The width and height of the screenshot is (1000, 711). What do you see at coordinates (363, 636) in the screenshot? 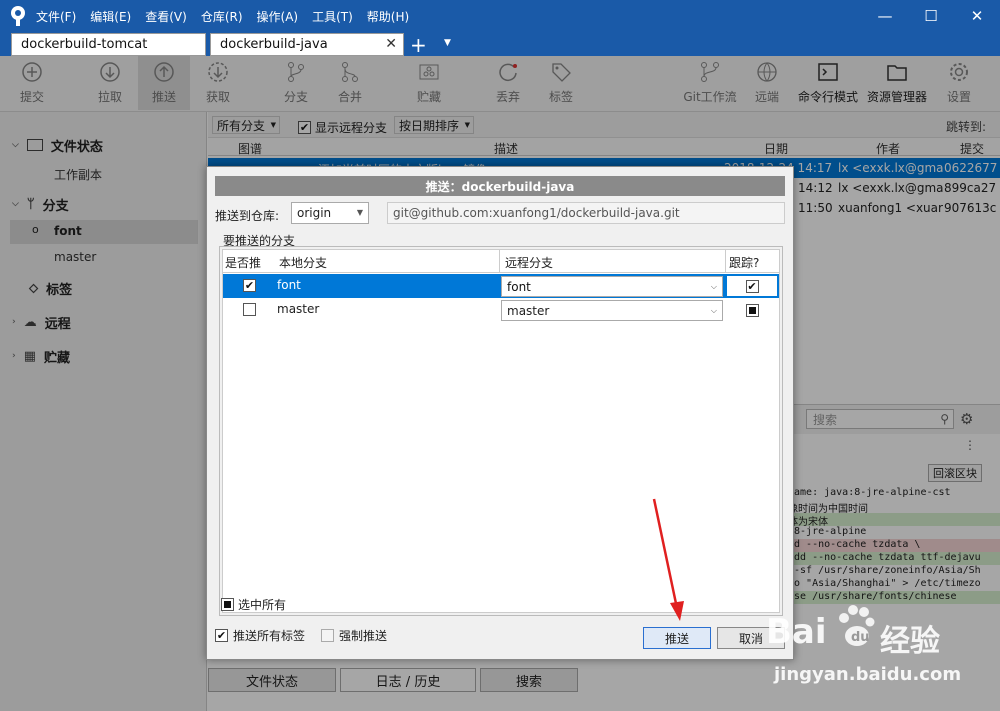
I see `force-push-label: 强制推送` at bounding box center [363, 636].